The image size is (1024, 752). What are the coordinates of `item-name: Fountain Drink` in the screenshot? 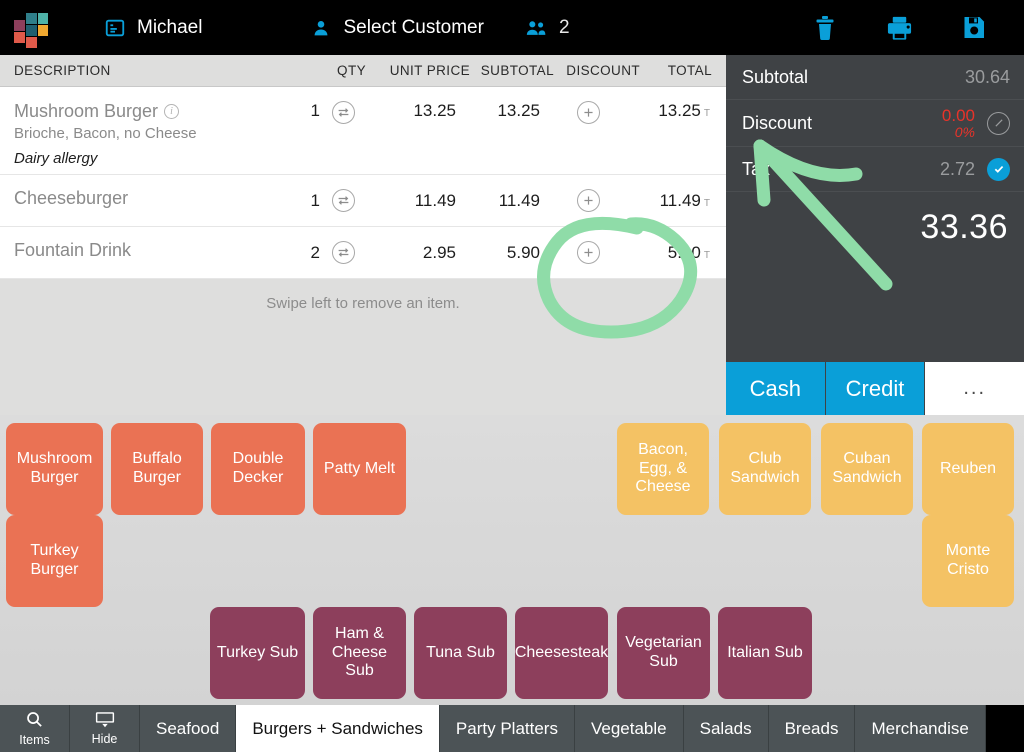 It's located at (73, 250).